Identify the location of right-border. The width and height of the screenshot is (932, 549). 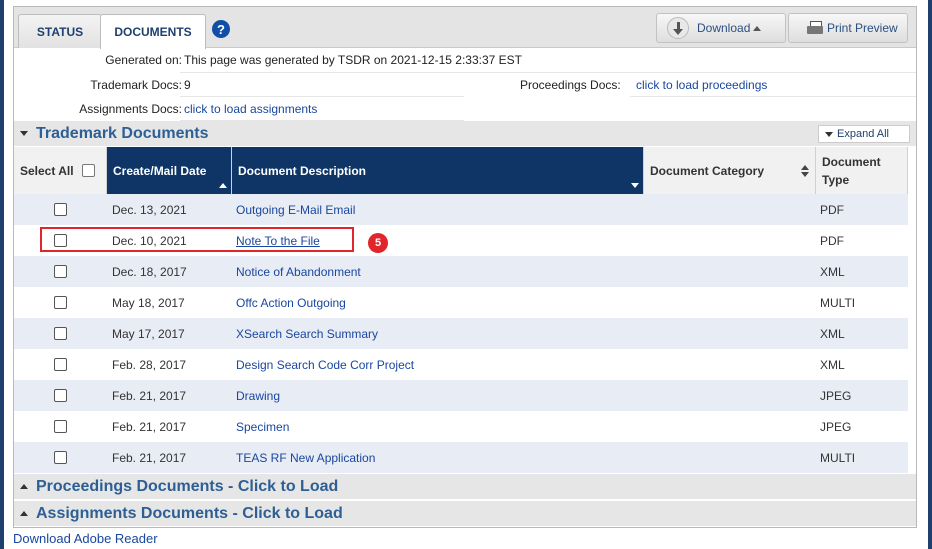
(930, 274).